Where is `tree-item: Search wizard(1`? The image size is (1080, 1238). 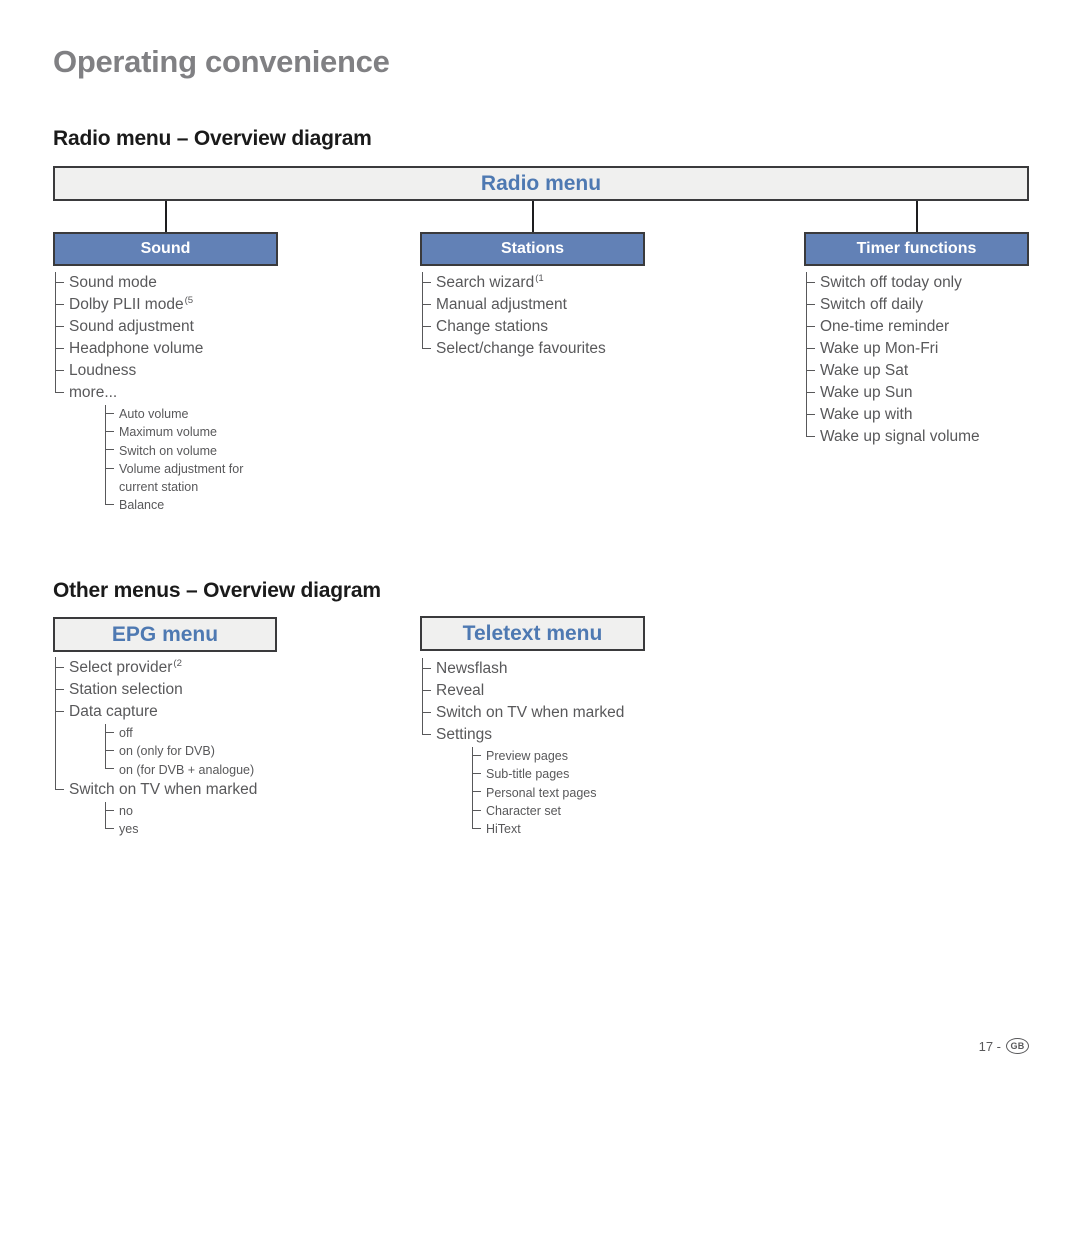 tree-item: Search wizard(1 is located at coordinates (572, 283).